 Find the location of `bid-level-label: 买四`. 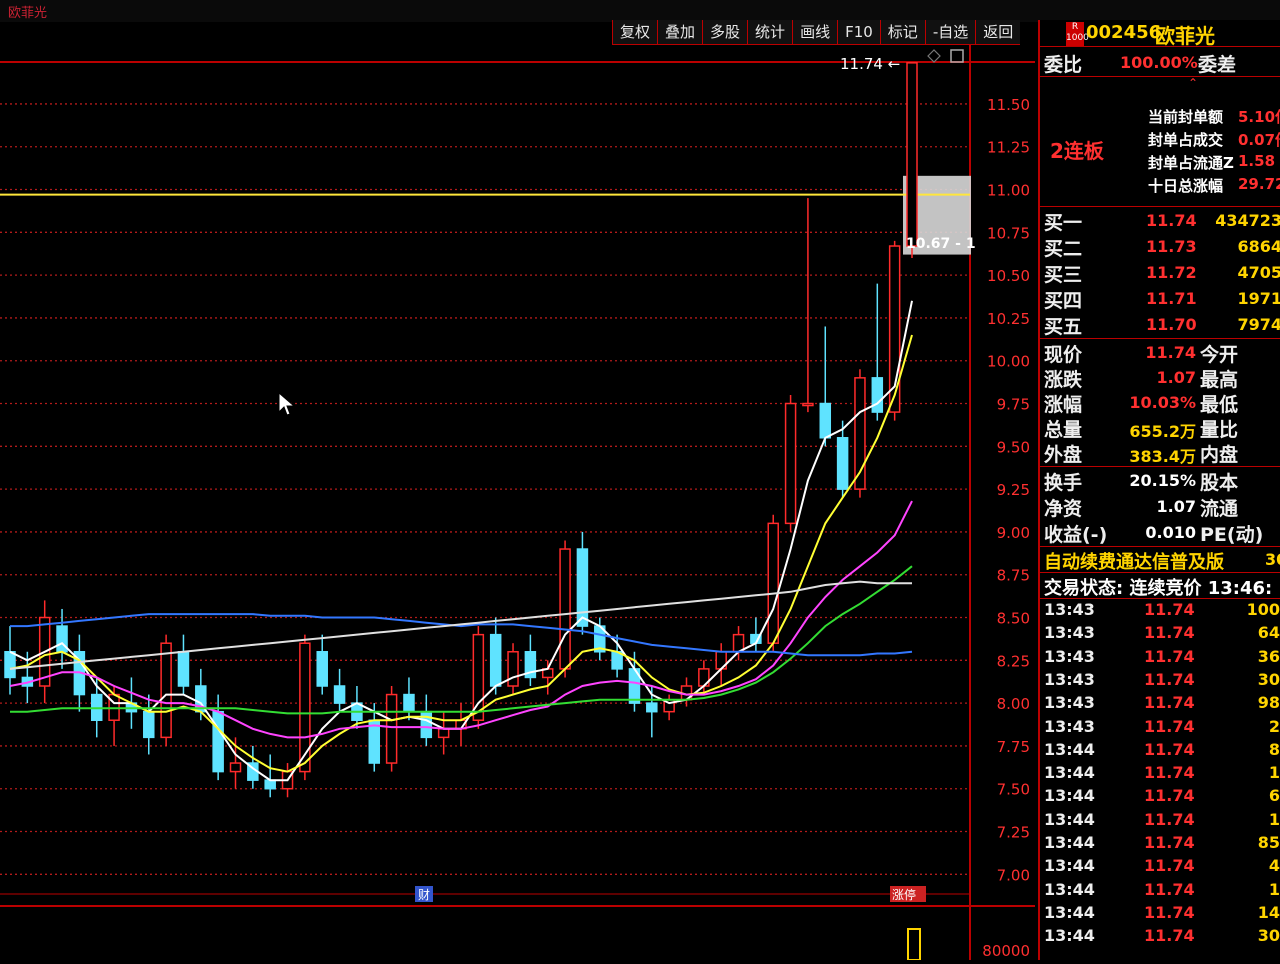

bid-level-label: 买四 is located at coordinates (1063, 301).